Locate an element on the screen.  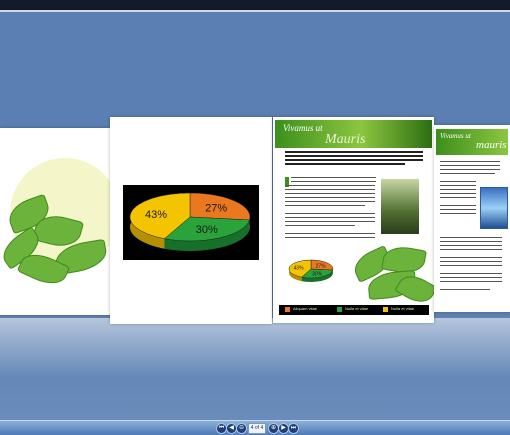
pie-label: 30% is located at coordinates (207, 230).